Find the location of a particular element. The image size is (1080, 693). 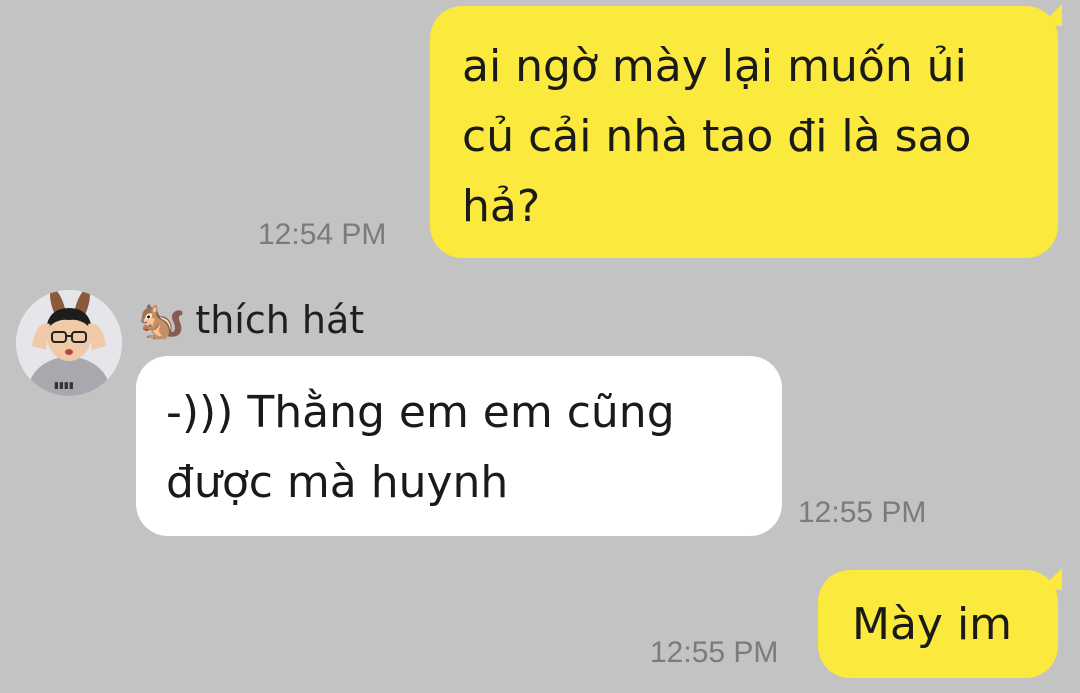

message-timestamp: 12:54 PM is located at coordinates (322, 234).